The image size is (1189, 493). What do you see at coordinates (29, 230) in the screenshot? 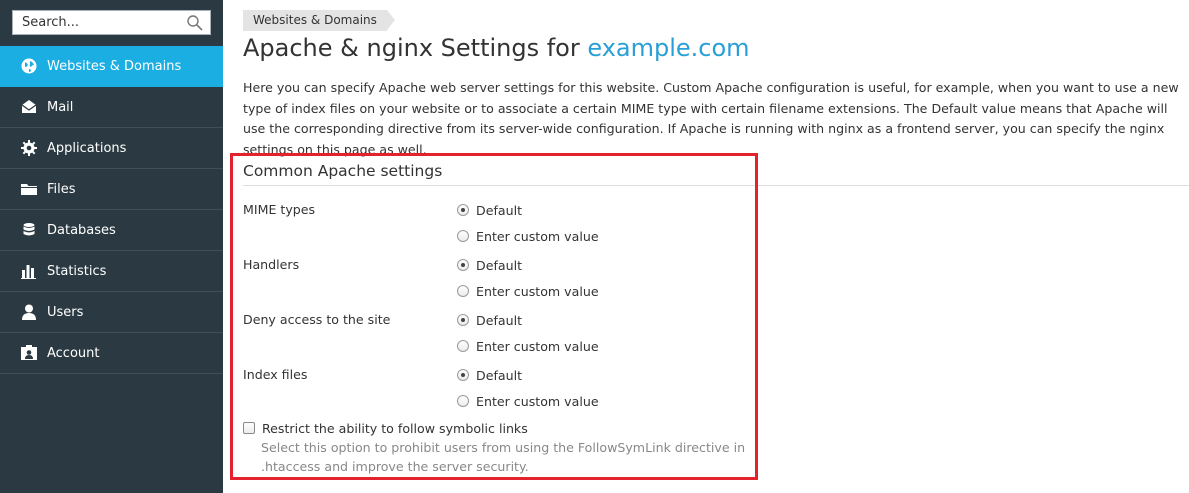
I see `database-icon` at bounding box center [29, 230].